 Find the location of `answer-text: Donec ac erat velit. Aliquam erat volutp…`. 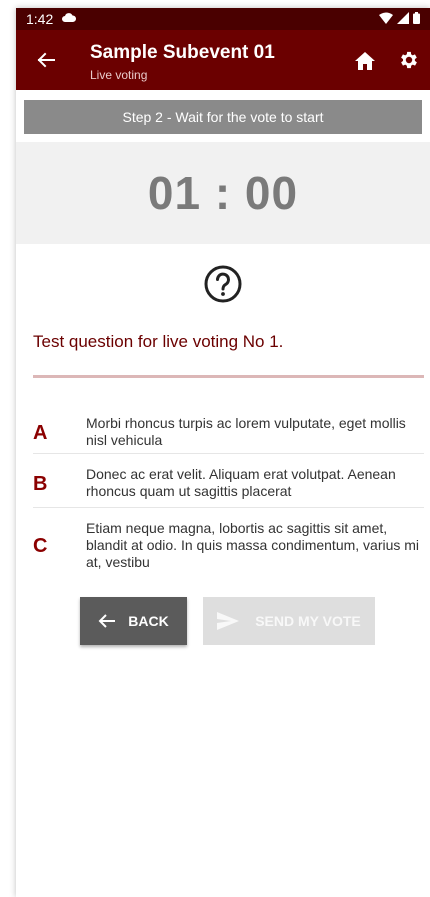

answer-text: Donec ac erat velit. Aliquam erat volutp… is located at coordinates (241, 482).